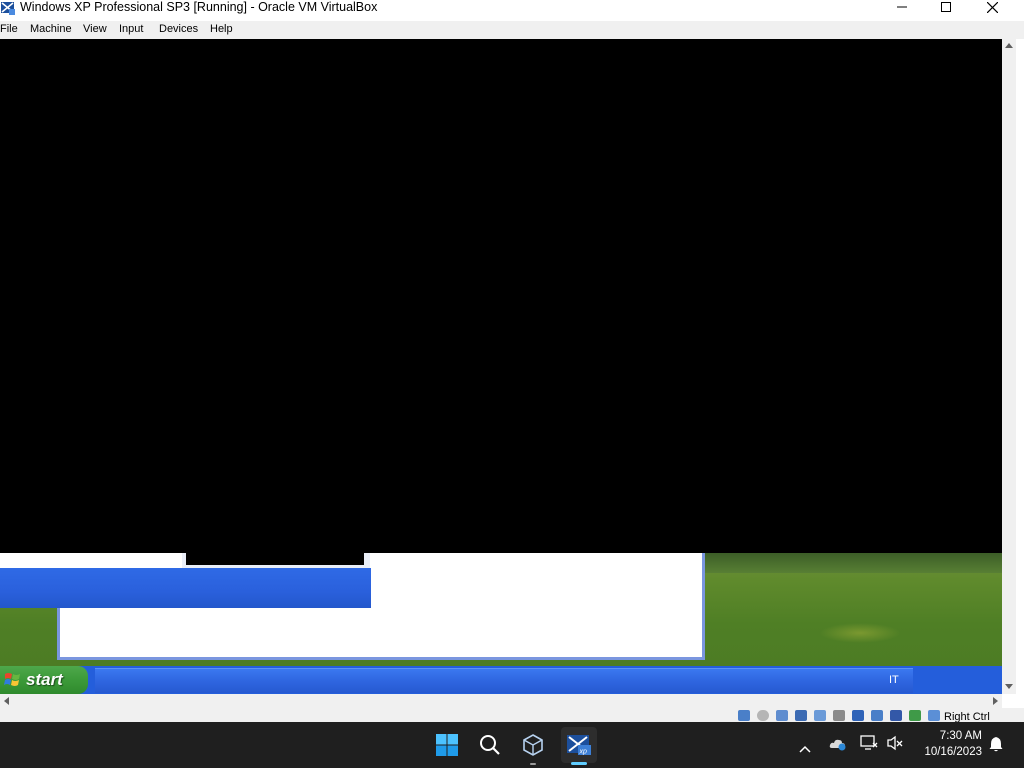 Image resolution: width=1024 pixels, height=768 pixels. I want to click on svg-text: xp, so click(583, 752).